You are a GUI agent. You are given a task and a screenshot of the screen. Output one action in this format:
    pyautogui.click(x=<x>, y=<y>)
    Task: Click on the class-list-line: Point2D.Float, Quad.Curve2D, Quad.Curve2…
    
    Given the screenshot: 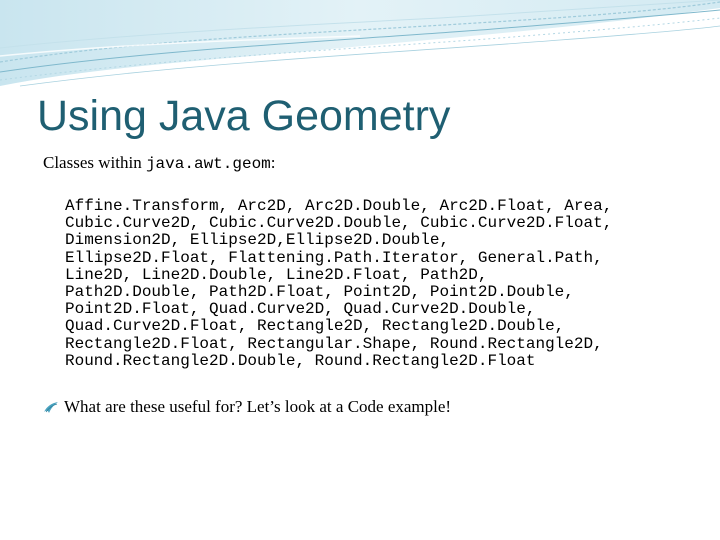 What is the action you would take?
    pyautogui.click(x=300, y=309)
    